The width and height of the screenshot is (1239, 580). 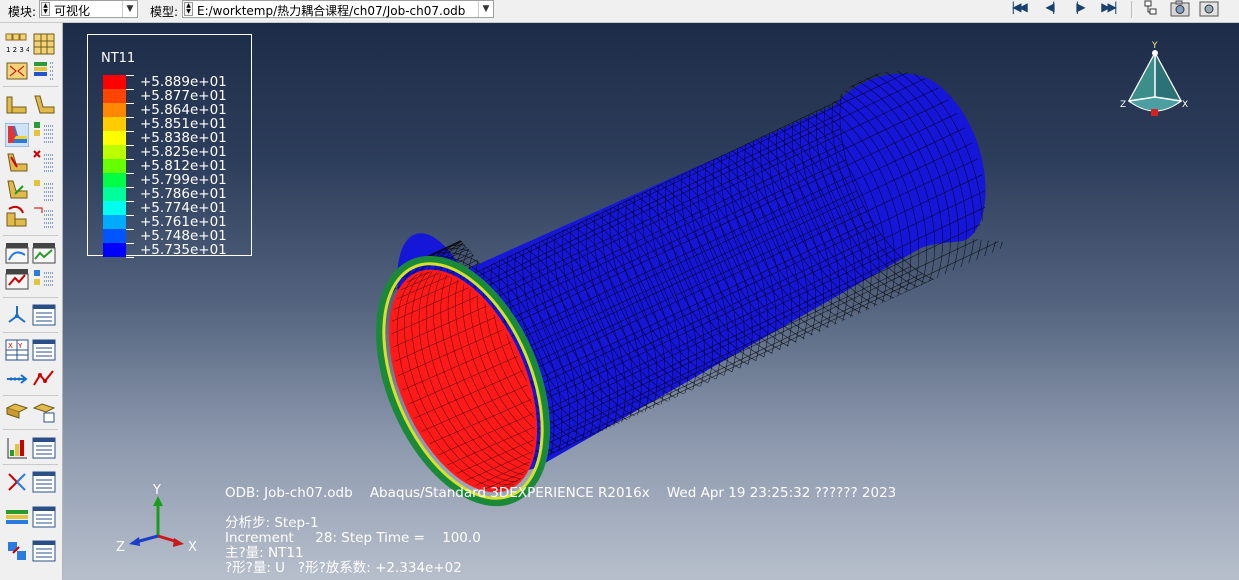 I want to click on last-frame-icon: ▶▶|, so click(x=1108, y=8).